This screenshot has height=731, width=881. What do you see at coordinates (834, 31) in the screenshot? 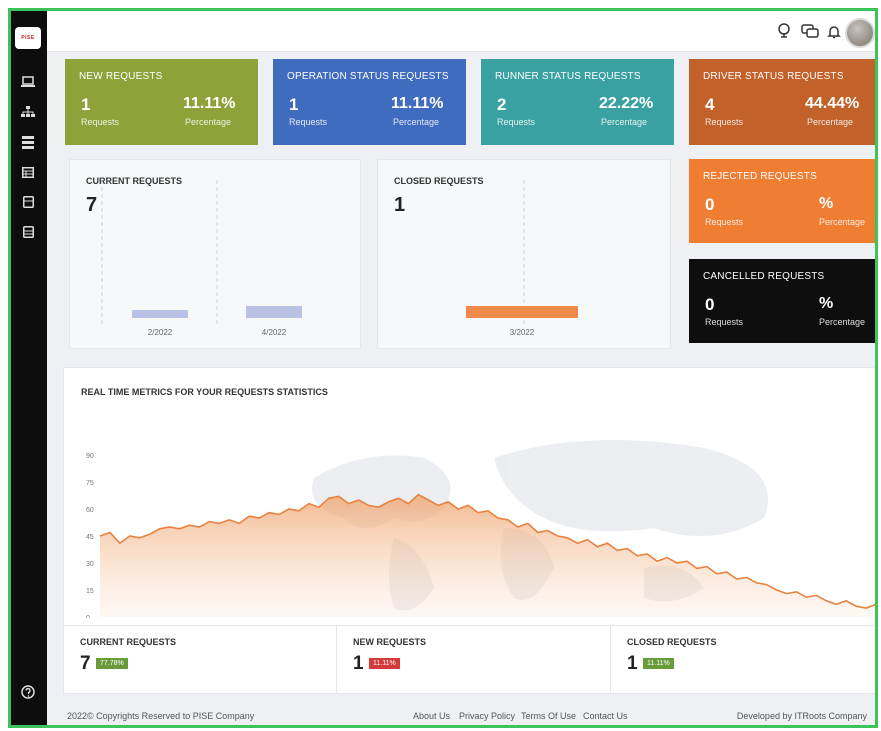
I see `bell-icon` at bounding box center [834, 31].